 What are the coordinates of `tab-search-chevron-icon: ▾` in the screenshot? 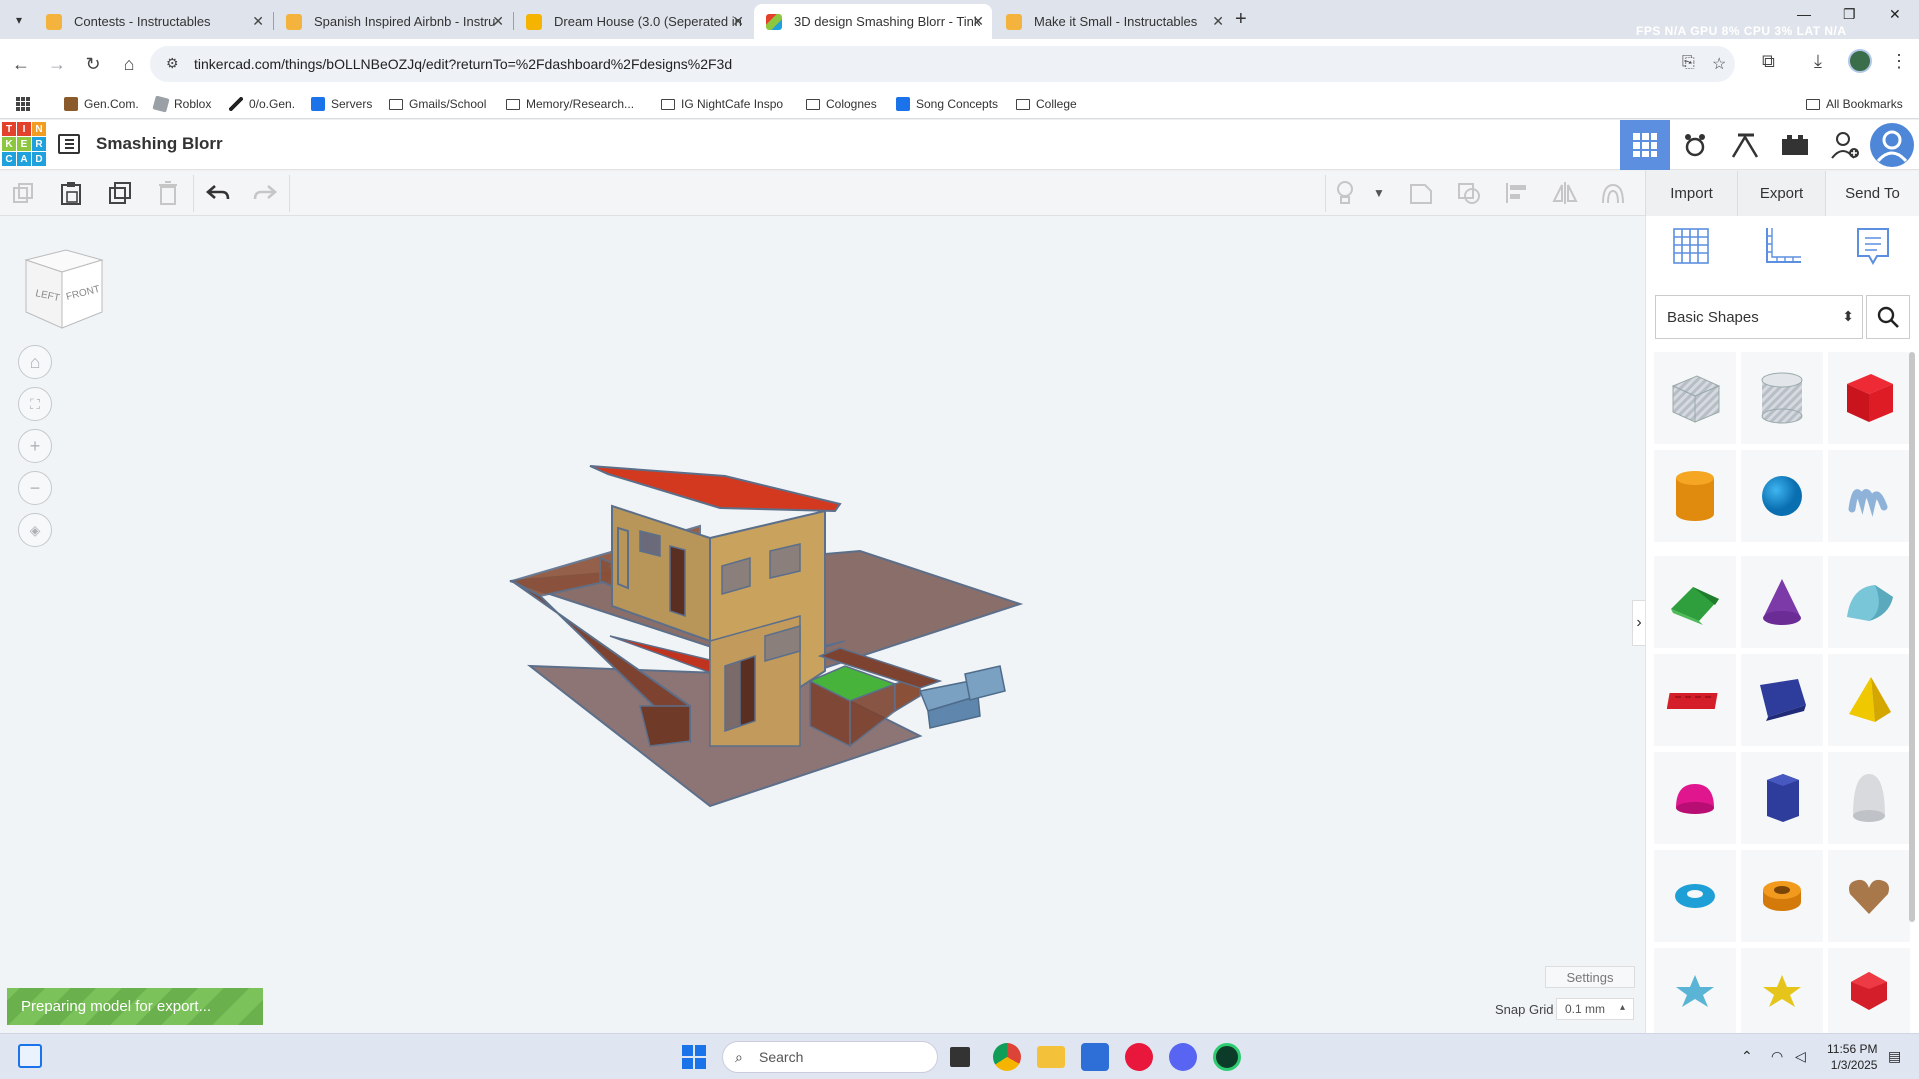 It's located at (19, 20).